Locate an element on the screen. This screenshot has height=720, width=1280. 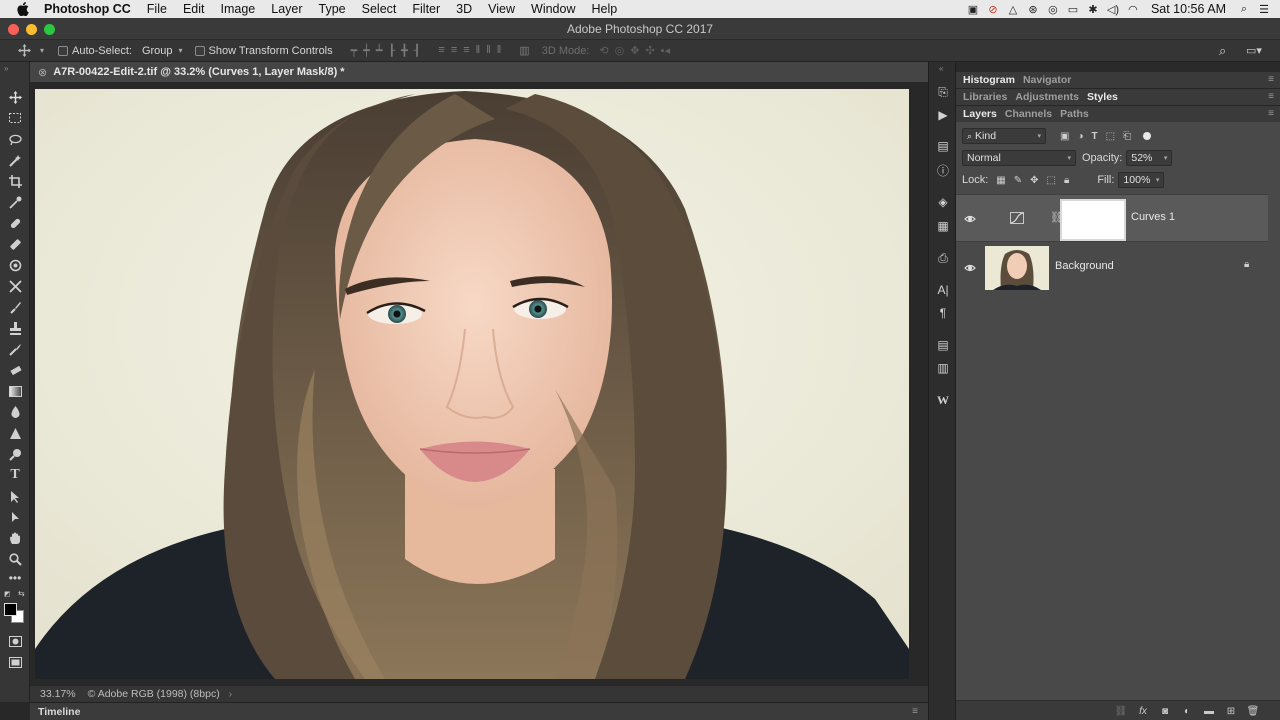
distribute-left-icon: ‖ is located at coordinates (478, 50).